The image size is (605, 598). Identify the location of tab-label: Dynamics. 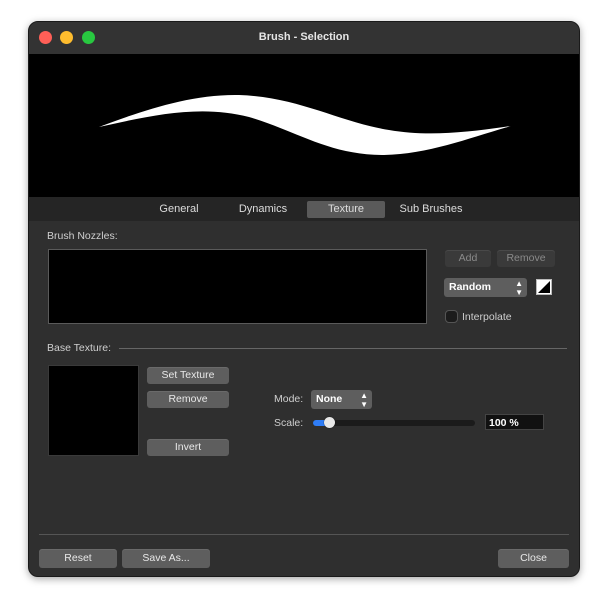
(263, 209).